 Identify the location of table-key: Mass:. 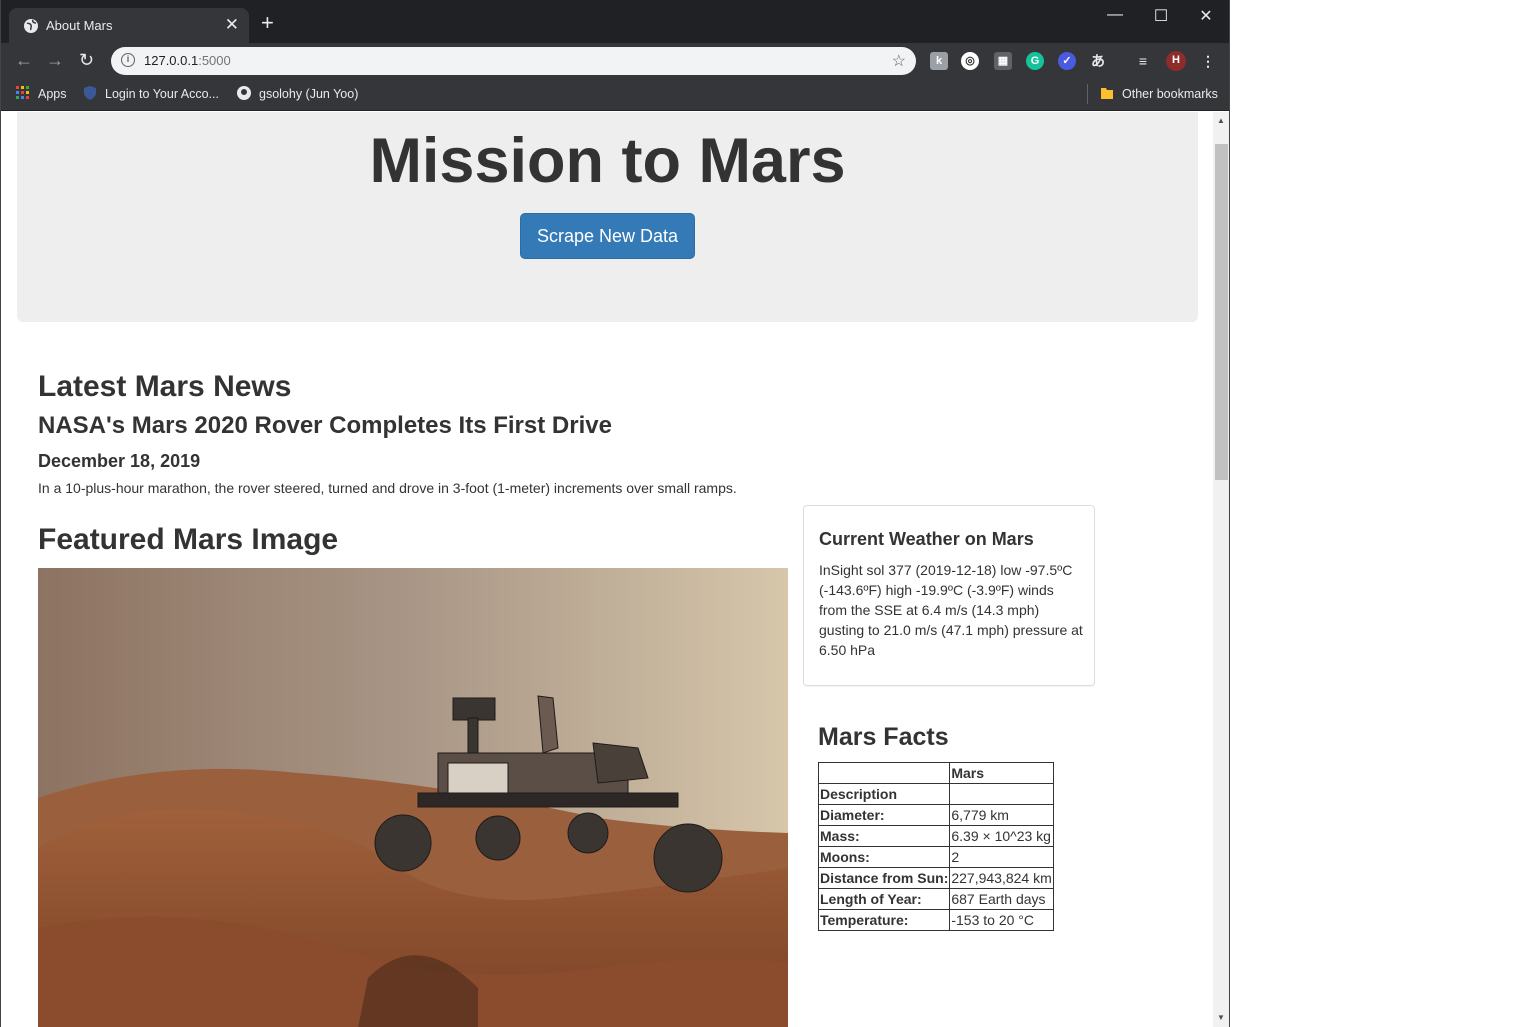
(884, 836).